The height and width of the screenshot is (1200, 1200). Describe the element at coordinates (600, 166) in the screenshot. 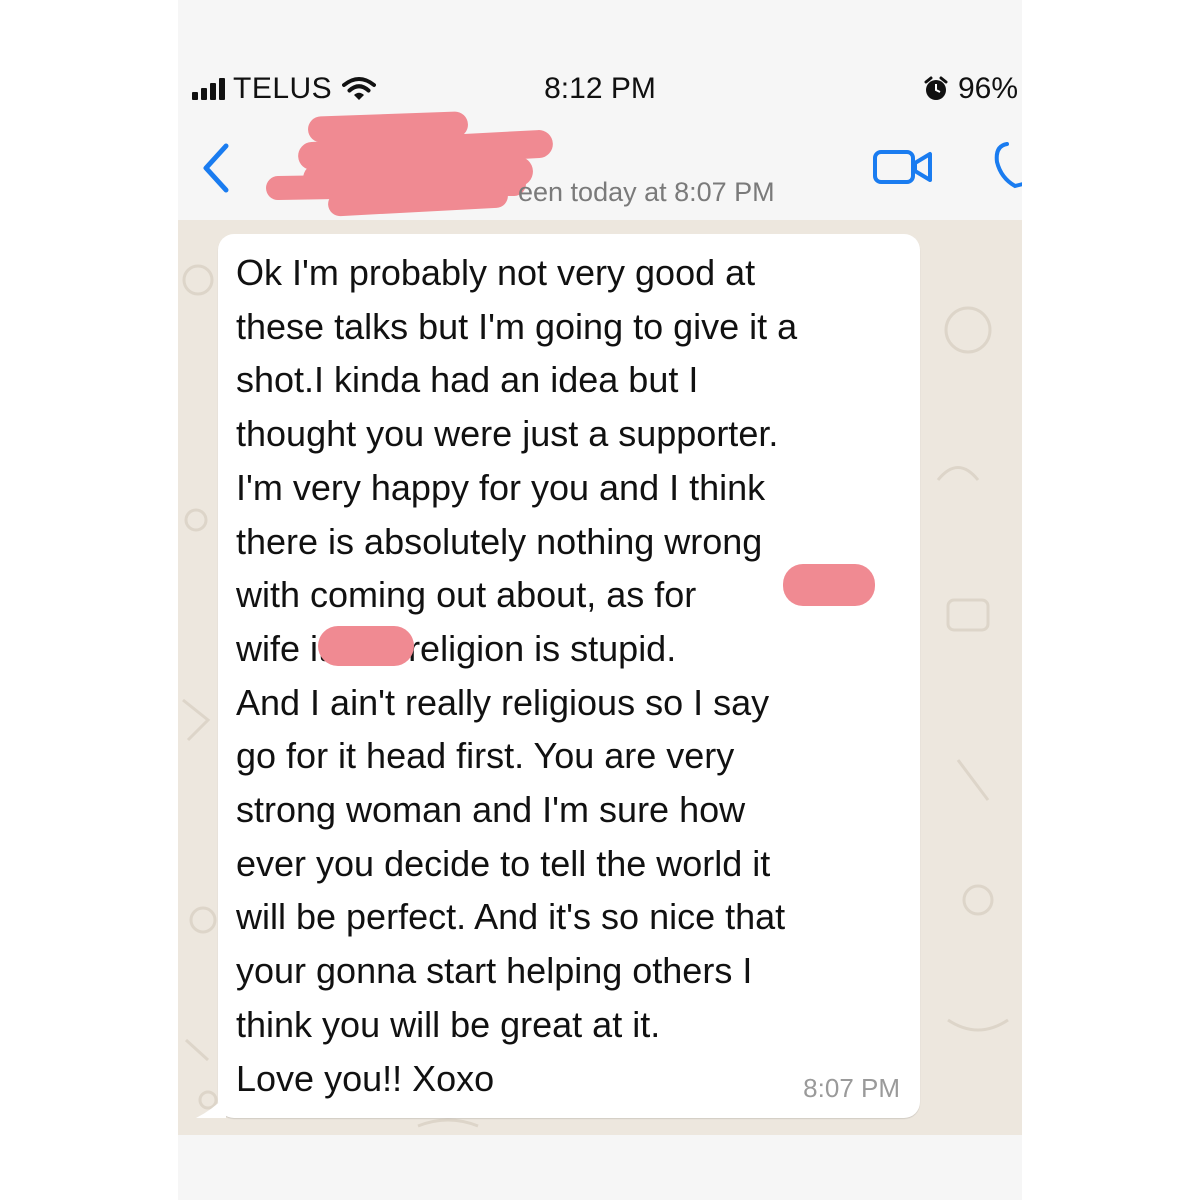

I see `chat-header: een today at 8:07 PM` at that location.